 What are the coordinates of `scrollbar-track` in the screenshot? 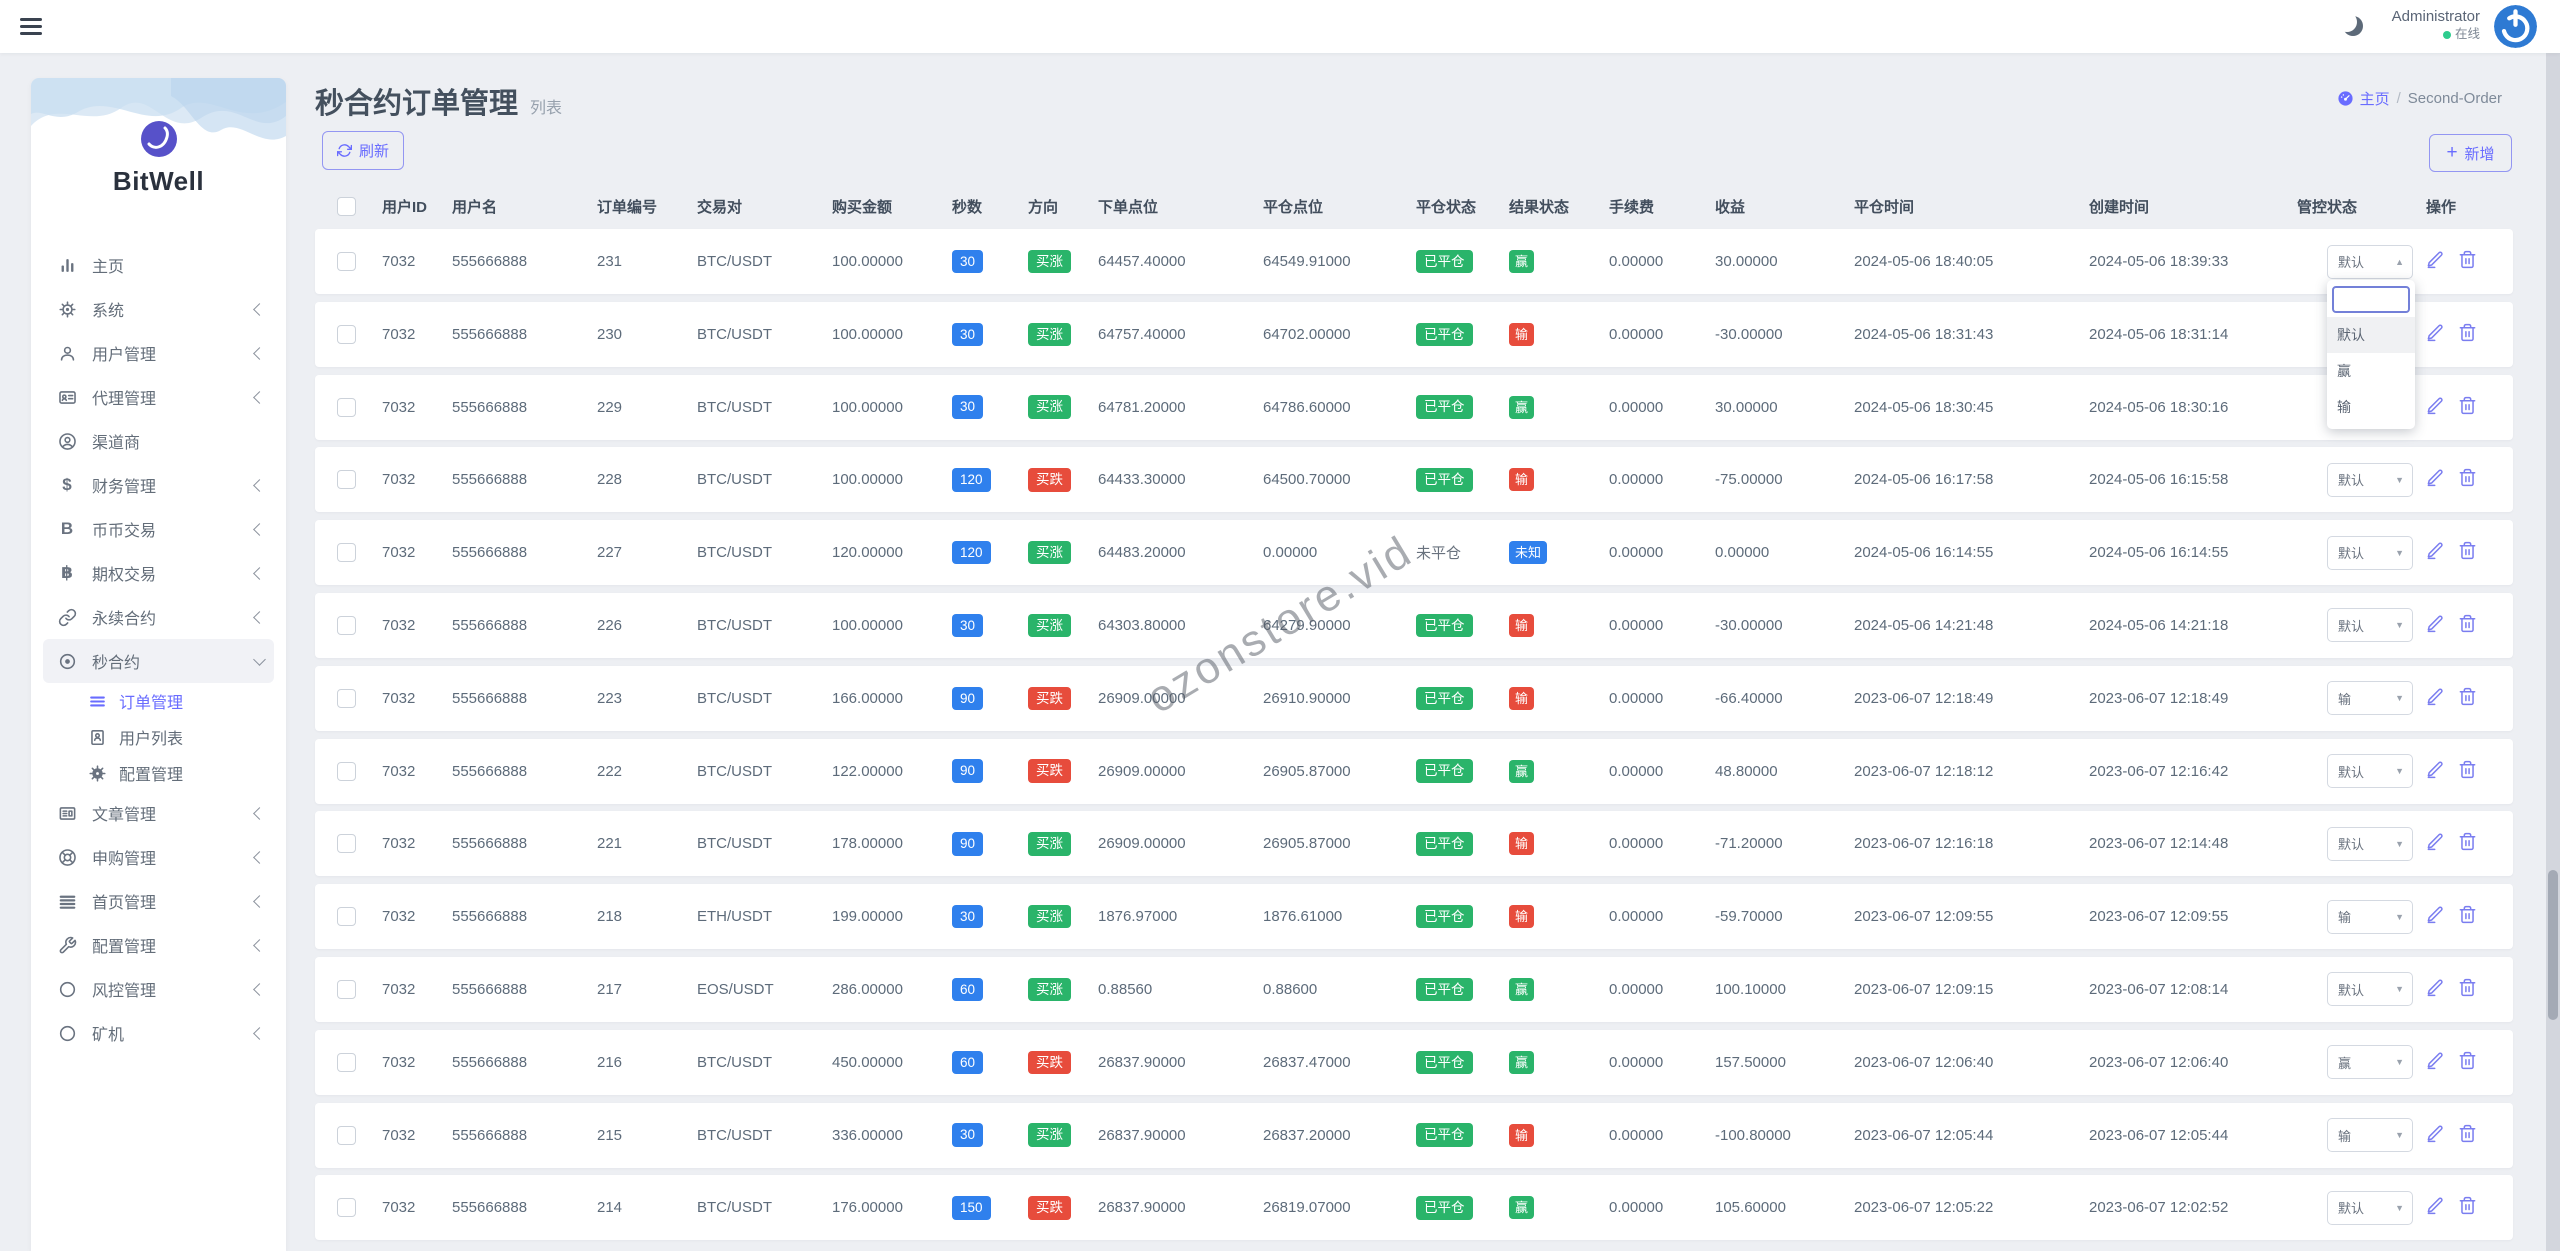 It's located at (2553, 652).